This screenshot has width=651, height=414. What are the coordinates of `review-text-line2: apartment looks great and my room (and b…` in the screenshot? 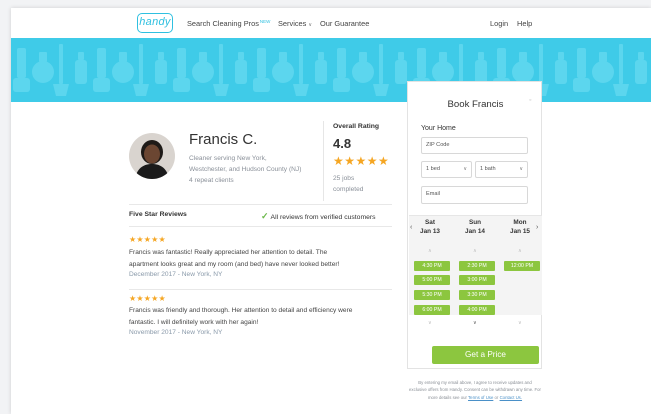 It's located at (234, 264).